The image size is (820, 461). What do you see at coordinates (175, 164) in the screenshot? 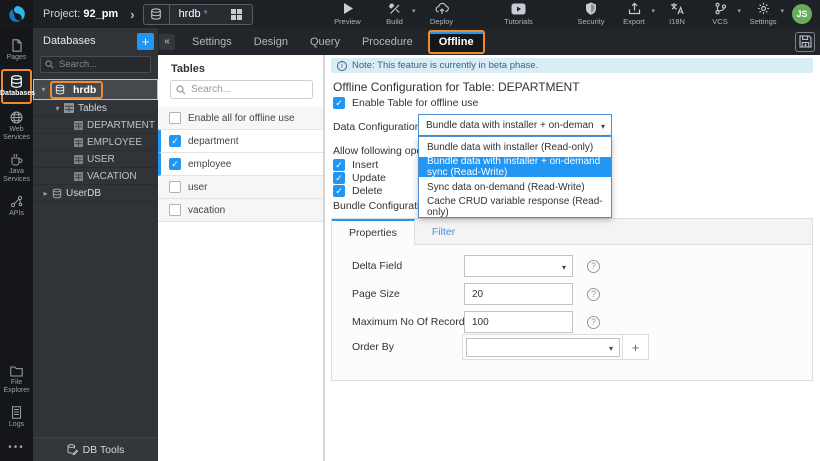
I see `employee-checkbox` at bounding box center [175, 164].